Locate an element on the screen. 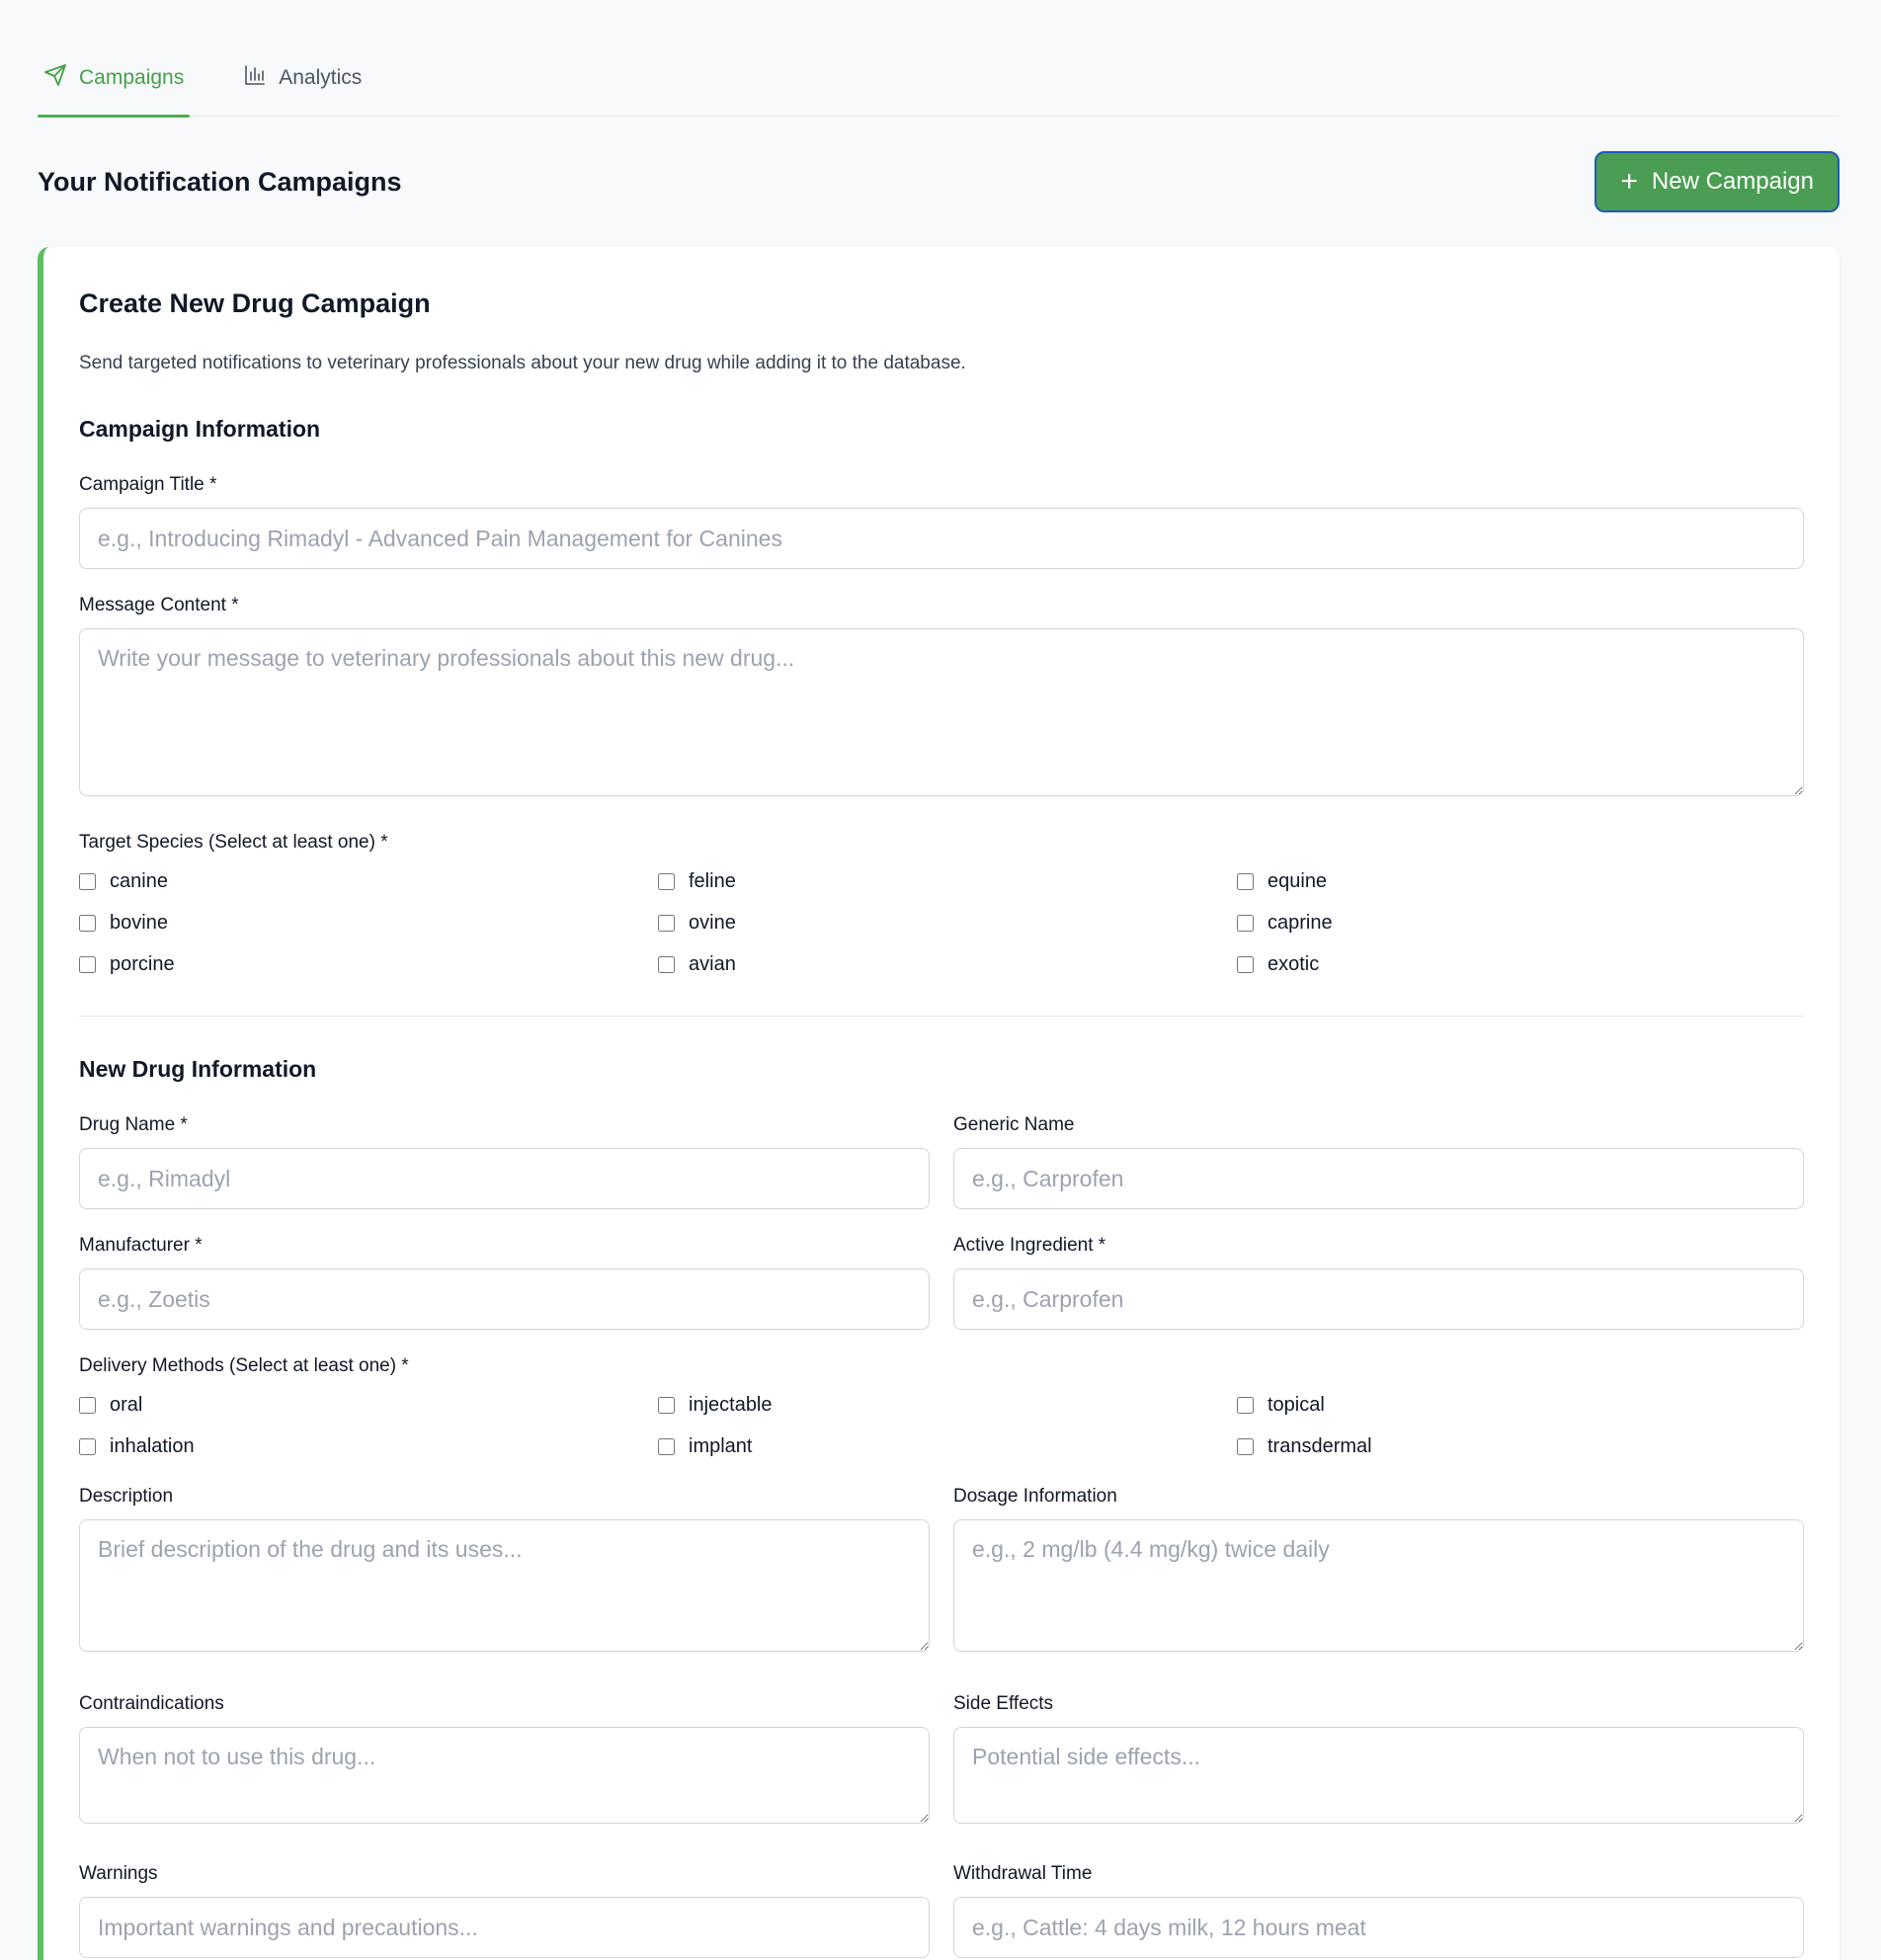 The height and width of the screenshot is (1960, 1881). species-label: porcine is located at coordinates (142, 963).